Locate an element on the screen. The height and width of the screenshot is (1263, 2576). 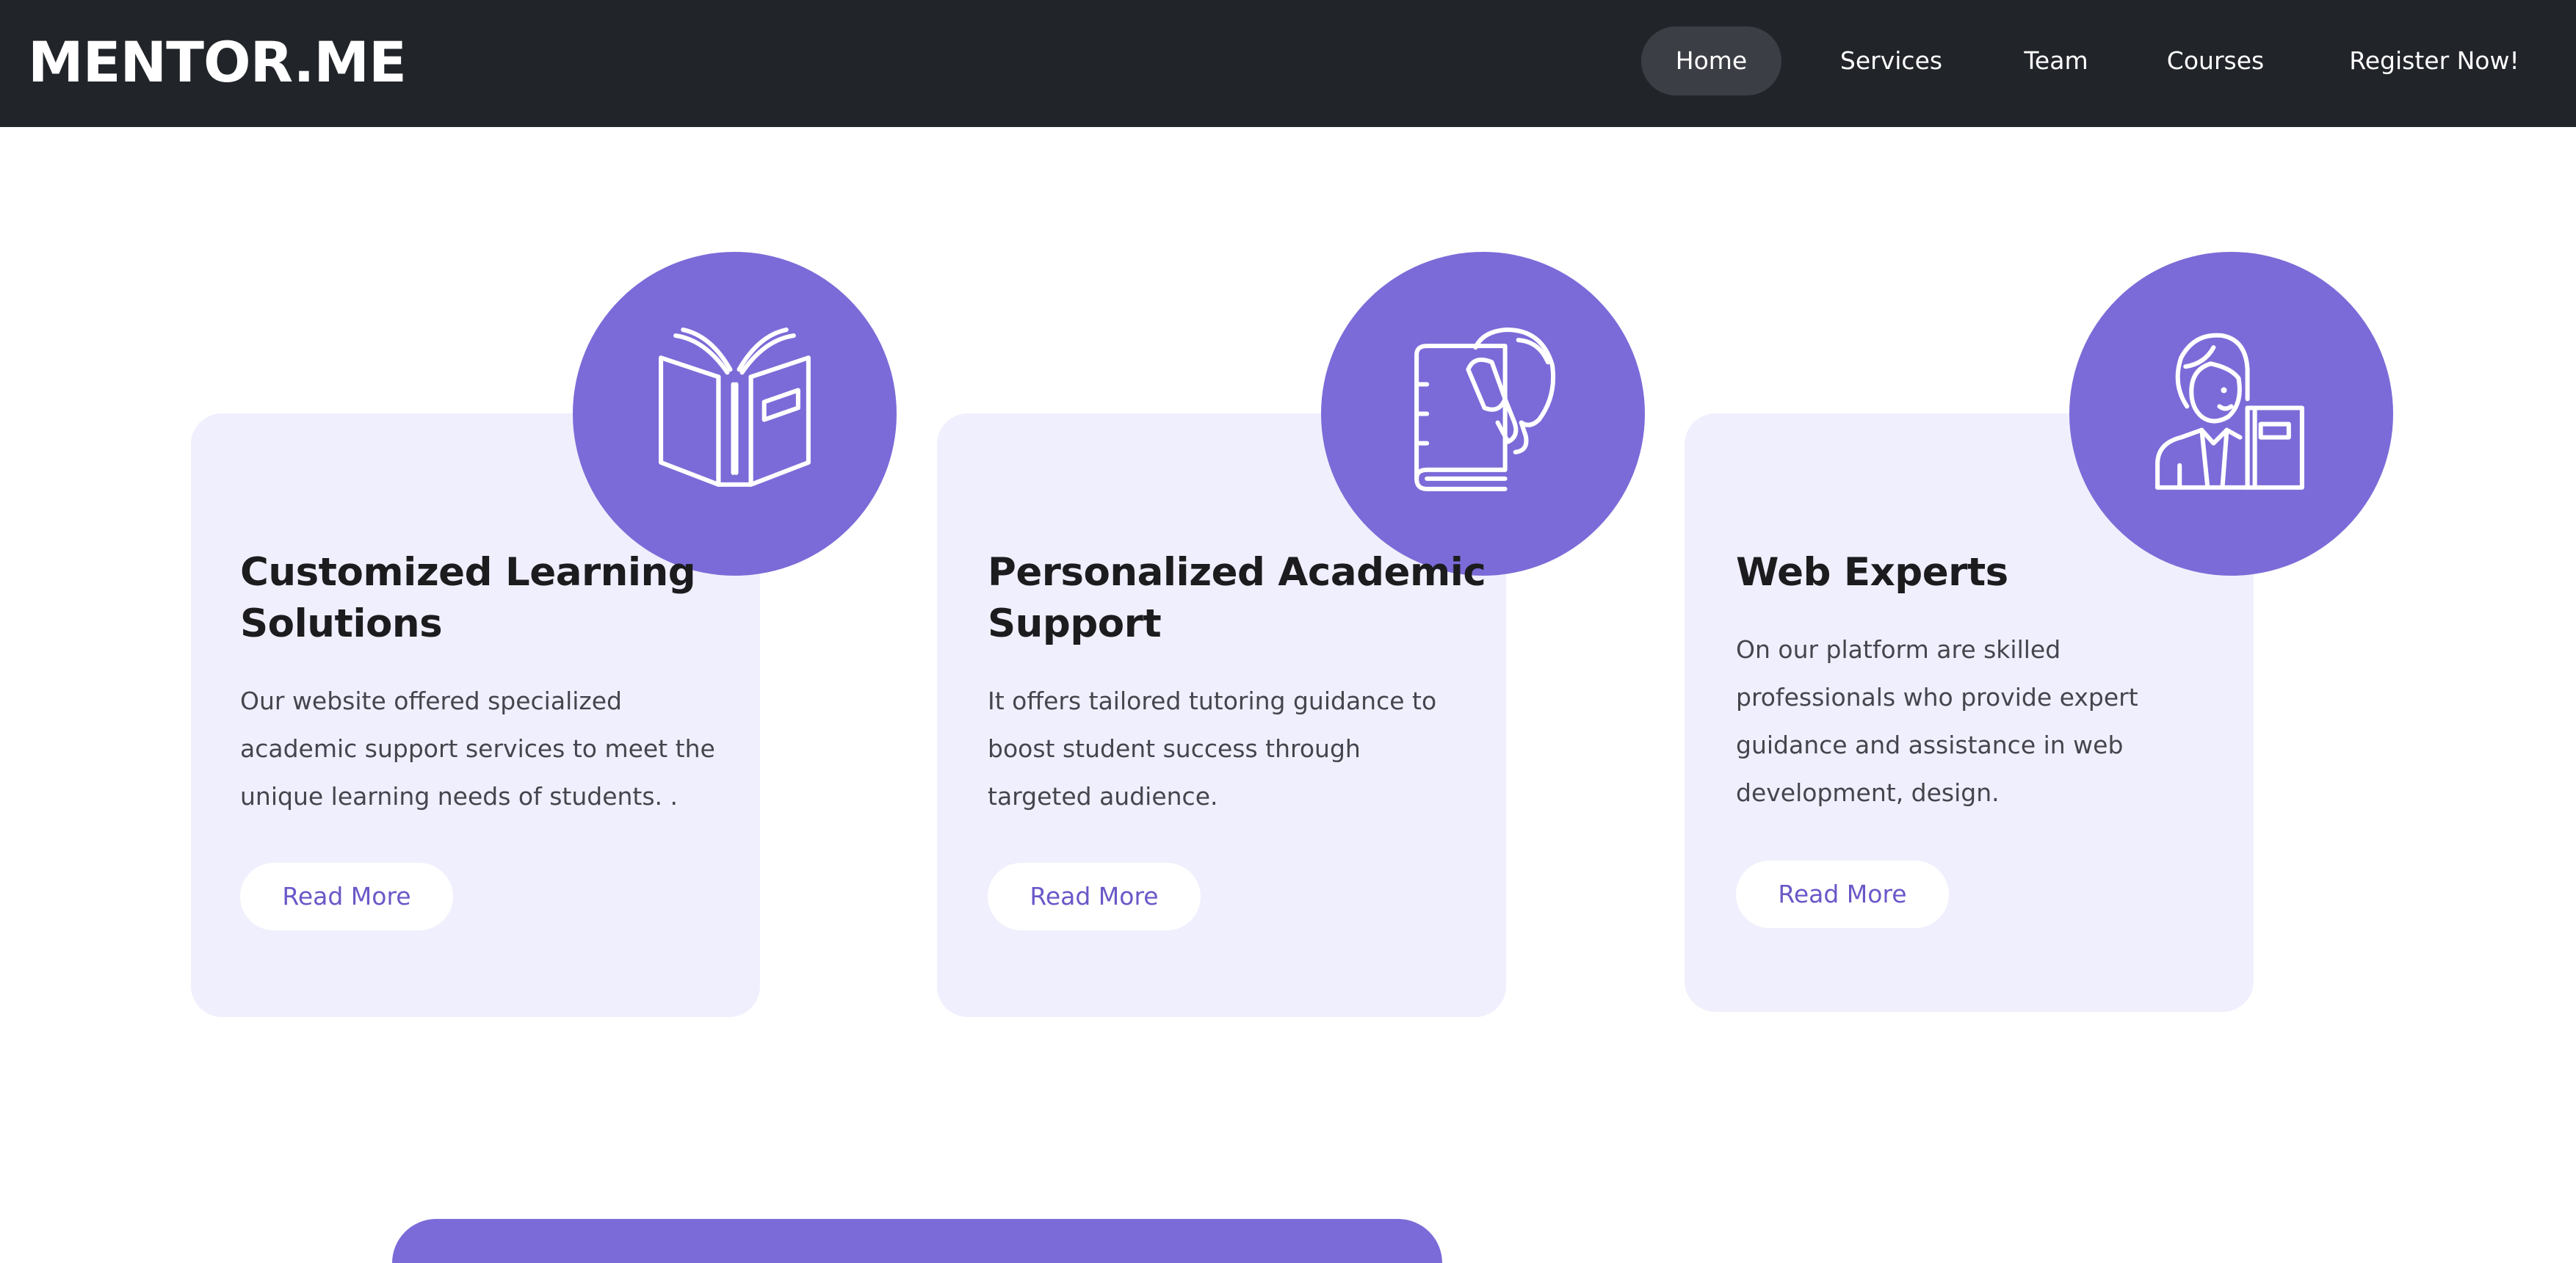
teacher-book-icon-badge is located at coordinates (2231, 414).